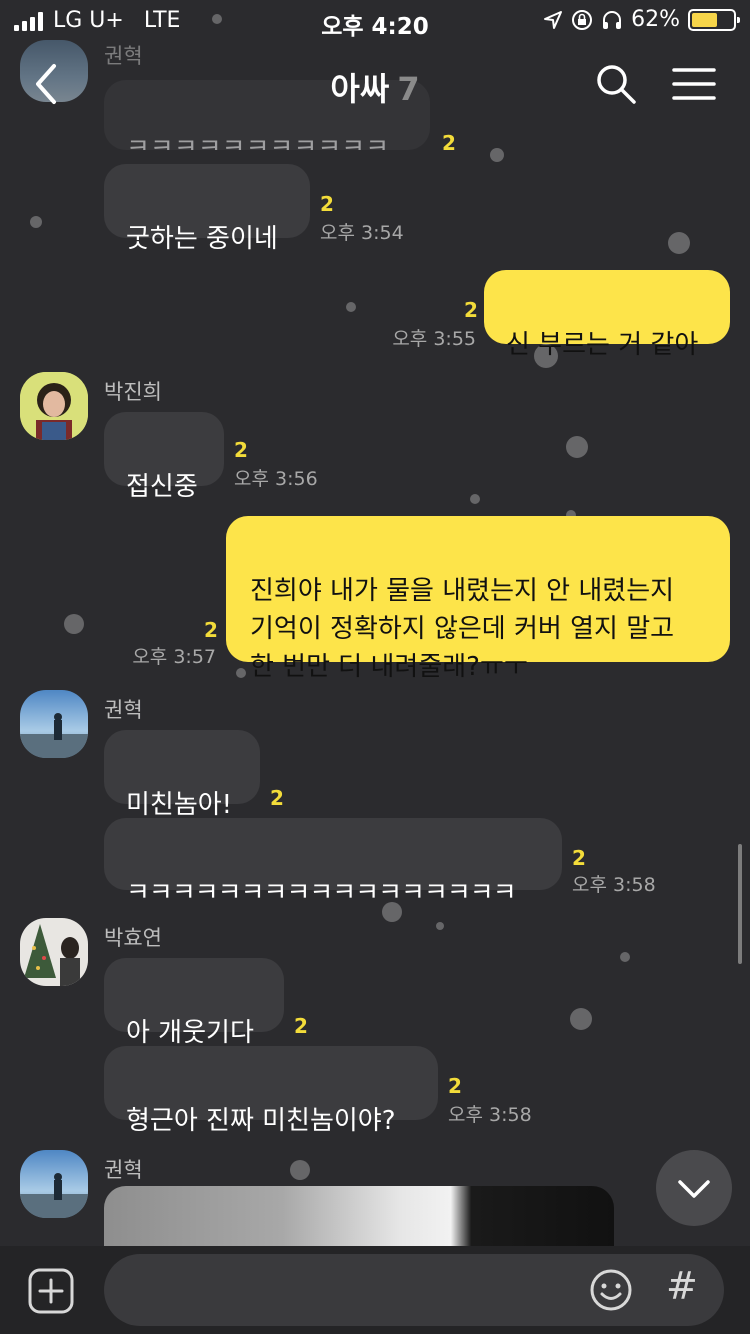 This screenshot has width=750, height=1334. What do you see at coordinates (611, 1290) in the screenshot?
I see `emoji-icon` at bounding box center [611, 1290].